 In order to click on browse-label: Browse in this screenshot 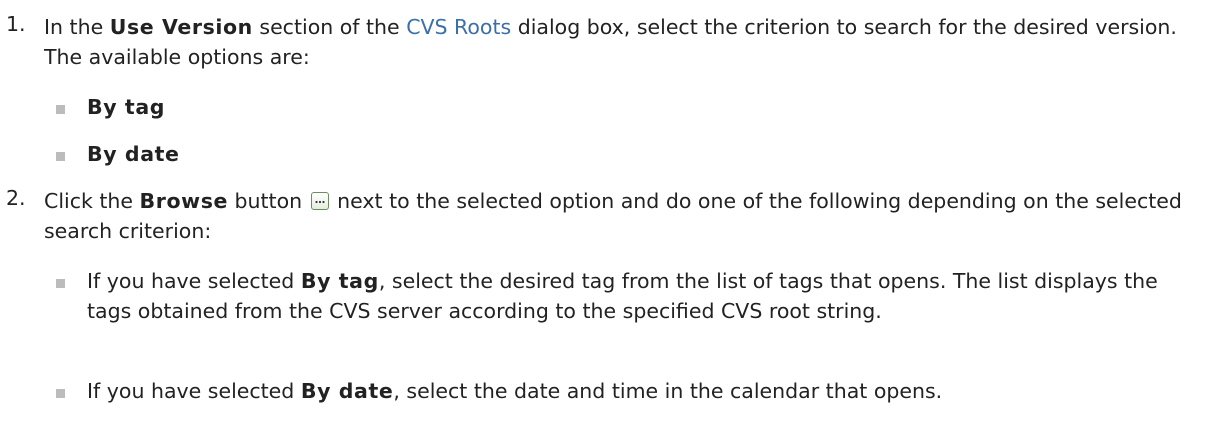, I will do `click(183, 201)`.